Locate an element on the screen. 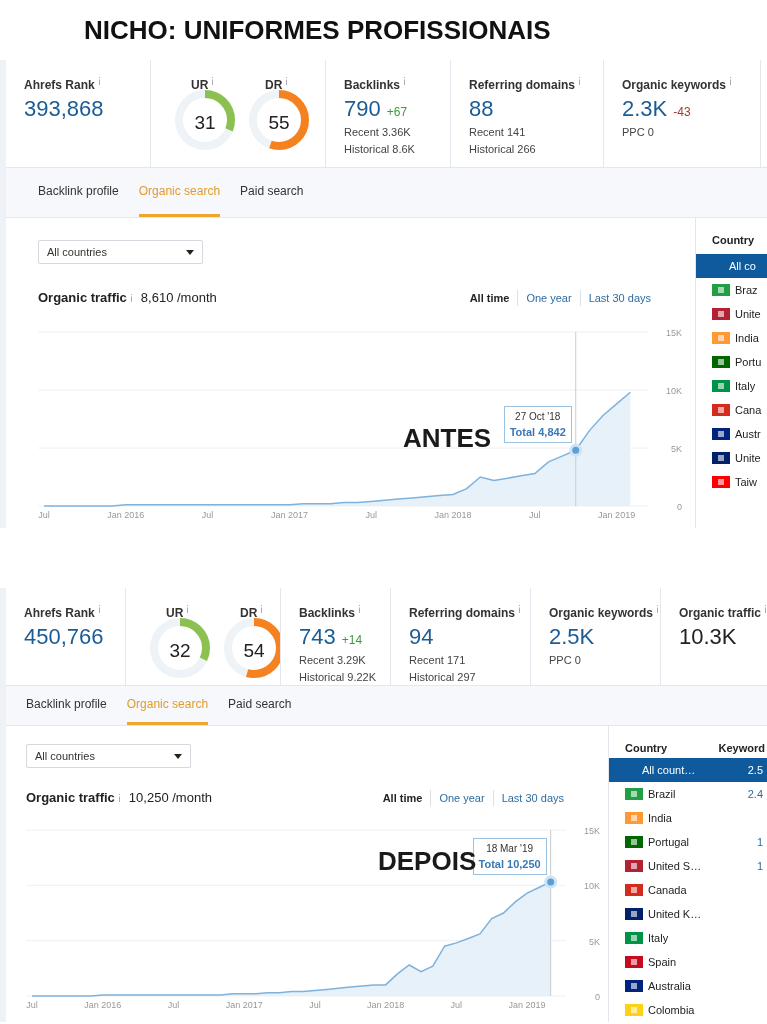  page-title: NICHO: UNIFORMES PROFISSIONAIS is located at coordinates (317, 30).